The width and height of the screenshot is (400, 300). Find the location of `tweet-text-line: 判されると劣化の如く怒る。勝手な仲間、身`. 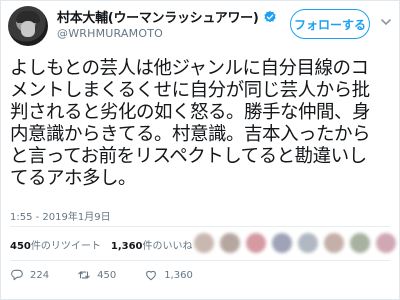

tweet-text-line: 判されると劣化の如く怒る。勝手な仲間、身 is located at coordinates (190, 112).